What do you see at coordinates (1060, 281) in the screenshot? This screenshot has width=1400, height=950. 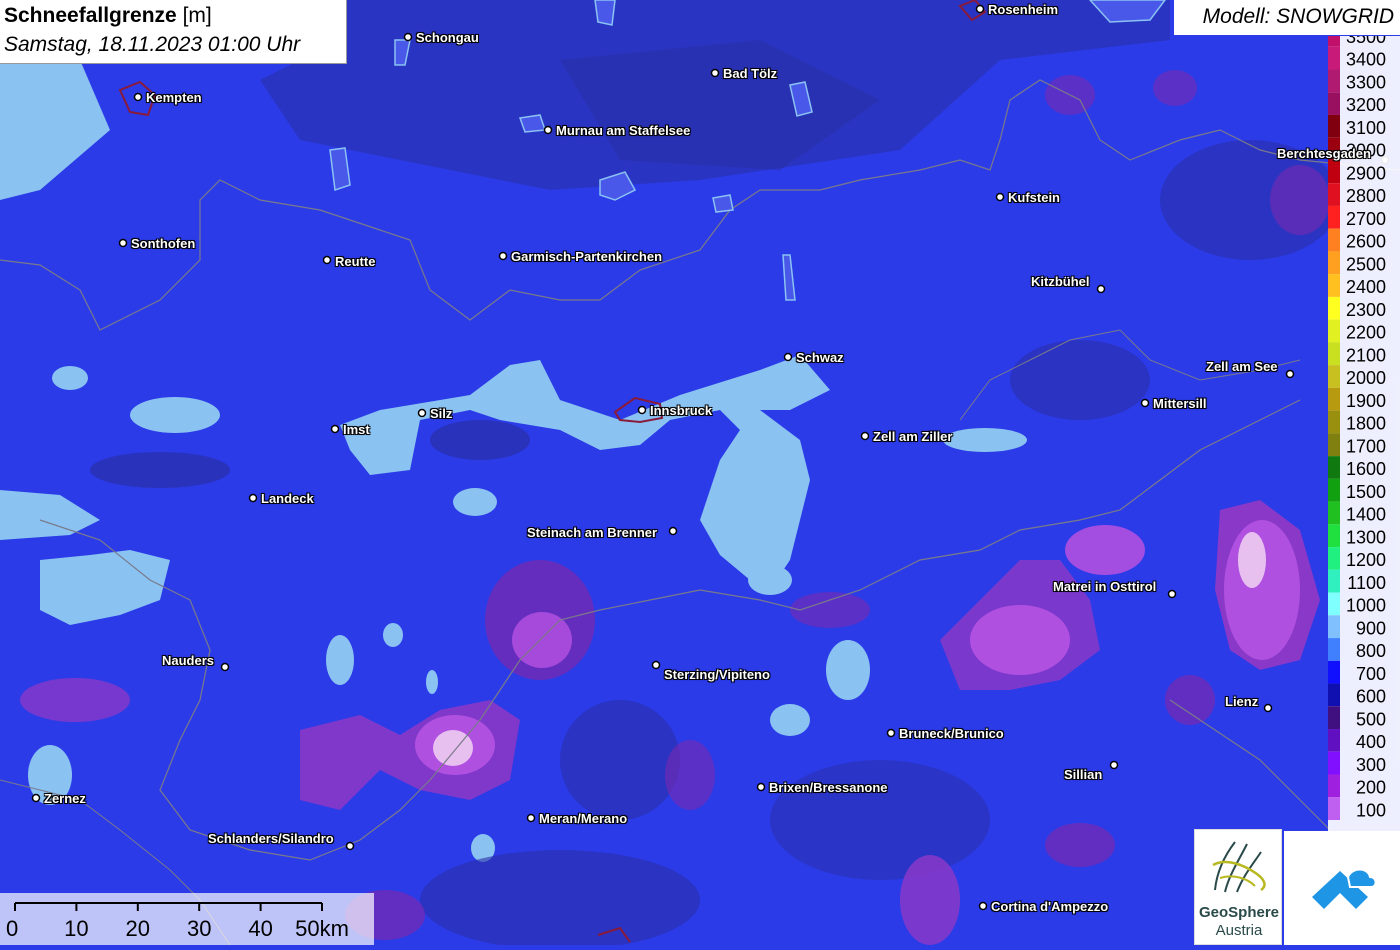 I see `city-label: Kitzbühel` at bounding box center [1060, 281].